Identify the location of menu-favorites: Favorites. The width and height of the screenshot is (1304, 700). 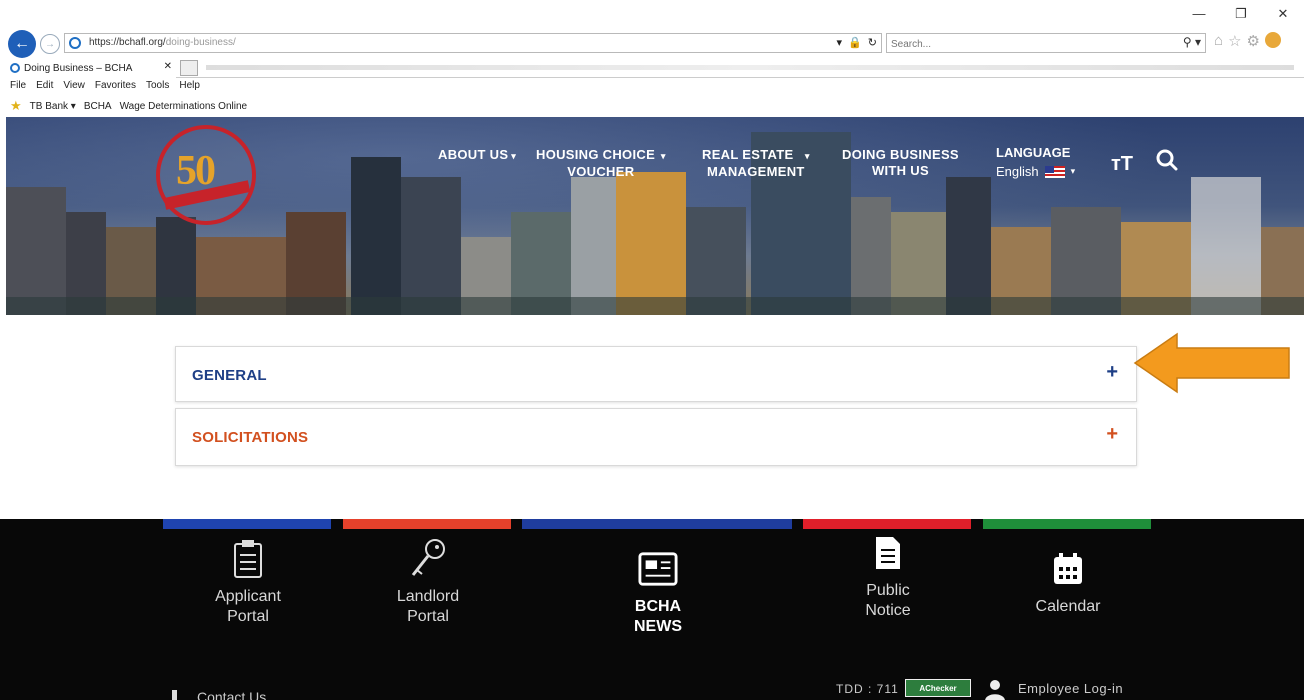
(115, 85).